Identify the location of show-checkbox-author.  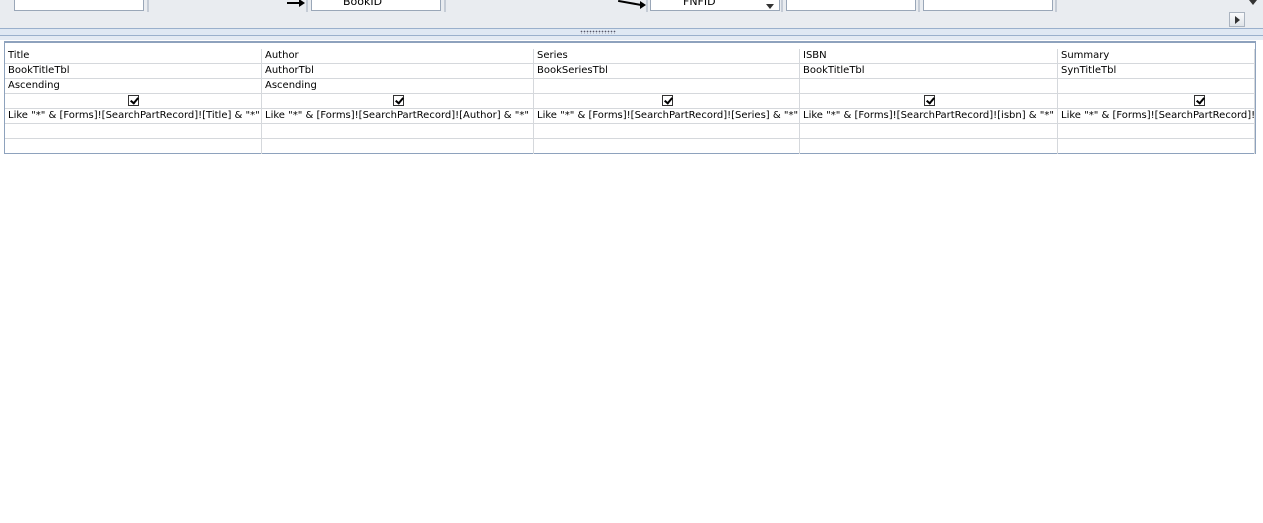
(398, 100).